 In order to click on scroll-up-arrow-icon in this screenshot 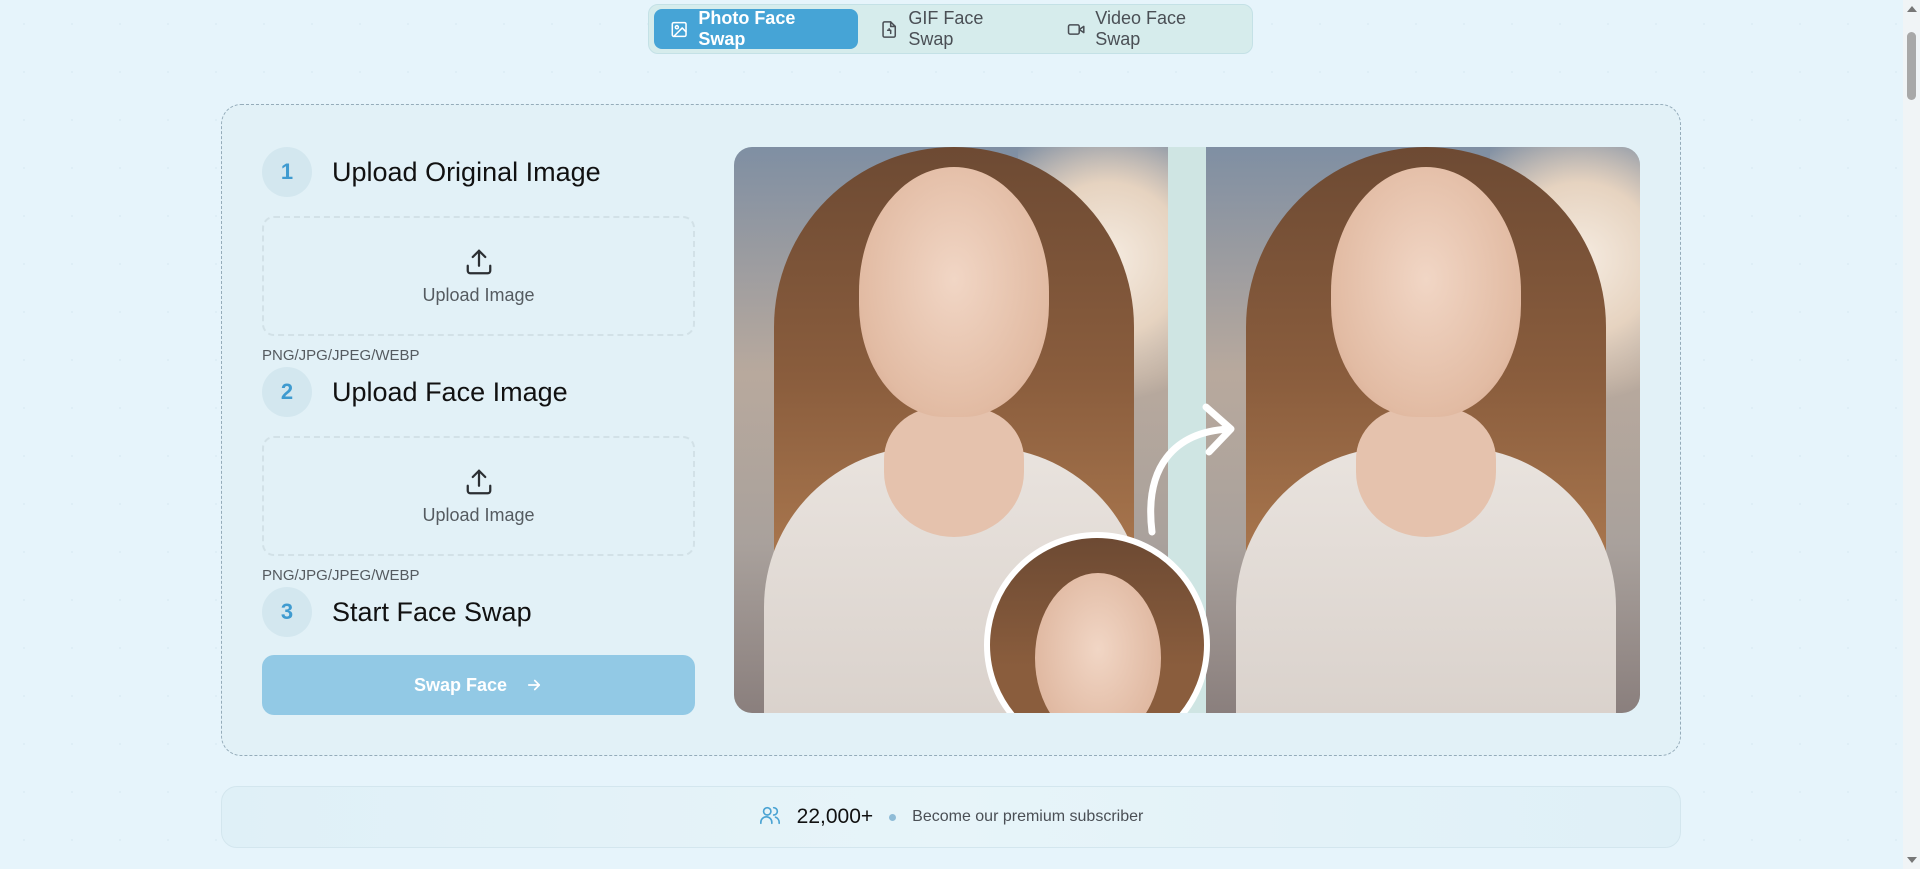, I will do `click(1912, 9)`.